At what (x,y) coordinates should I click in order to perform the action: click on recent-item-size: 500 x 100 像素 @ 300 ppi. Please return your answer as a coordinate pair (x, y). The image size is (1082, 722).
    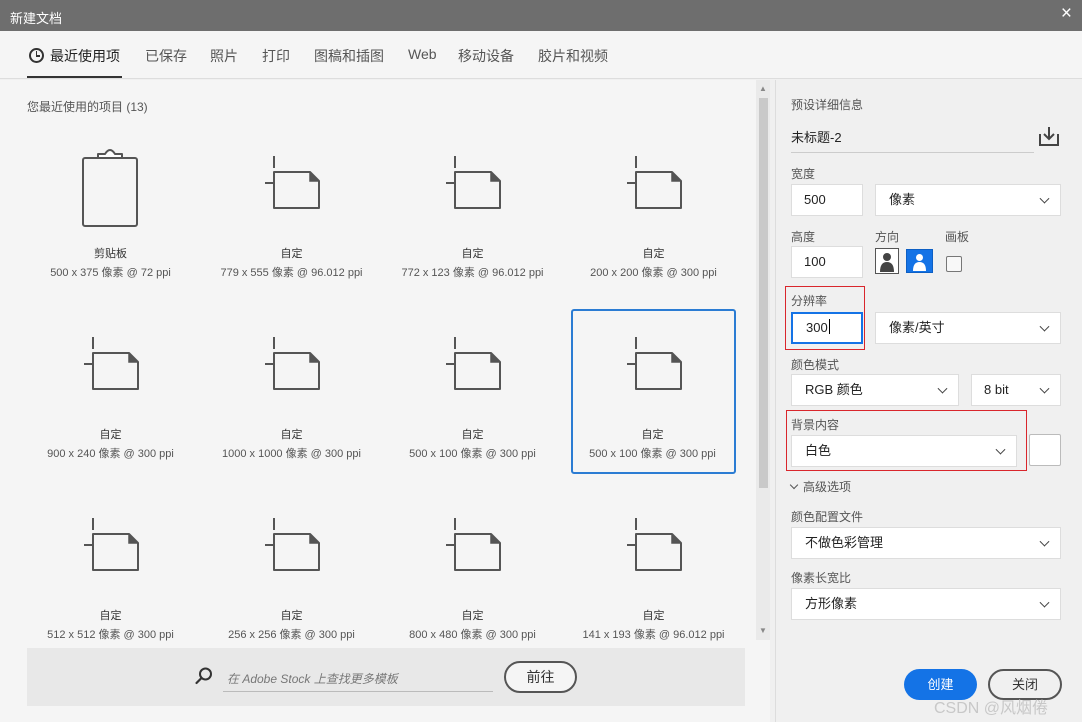
    Looking at the image, I should click on (472, 454).